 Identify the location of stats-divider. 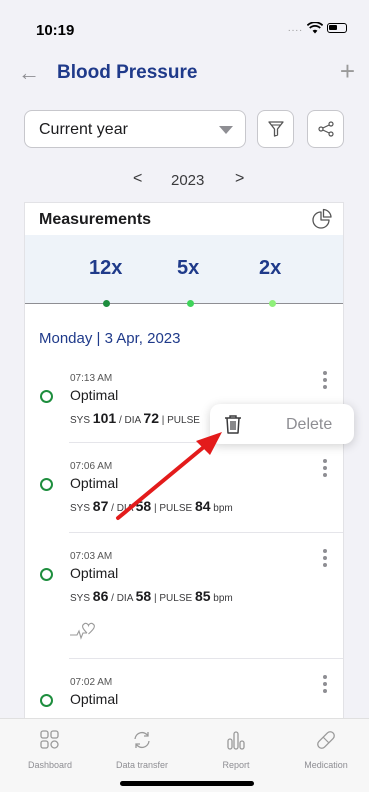
(184, 303).